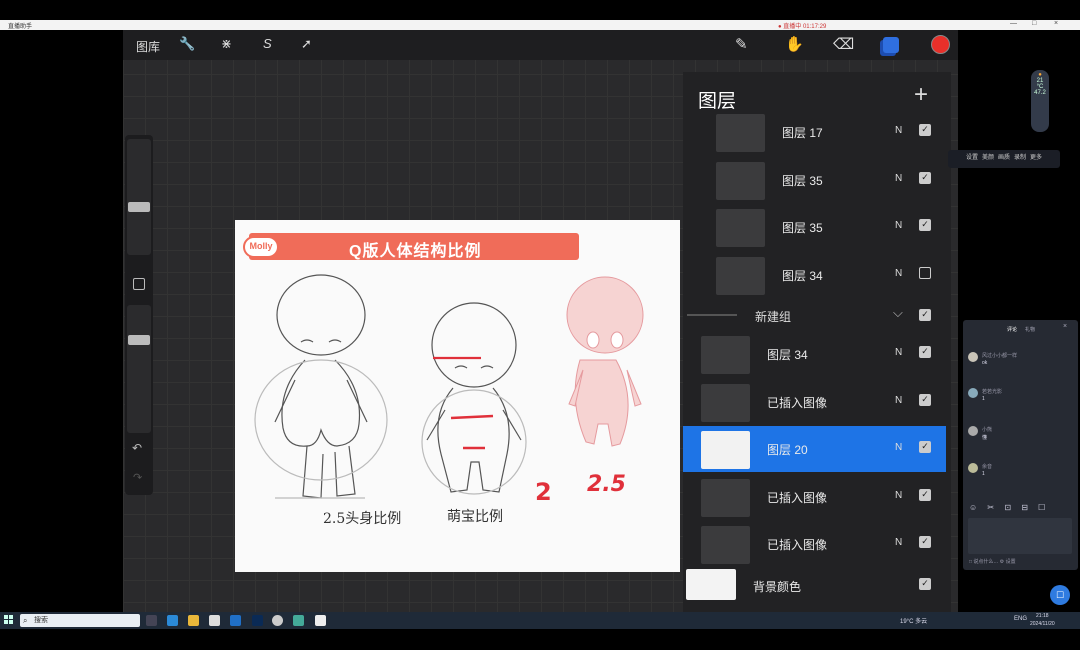 This screenshot has width=1080, height=650. What do you see at coordinates (605, 361) in the screenshot?
I see `chibi-figure-right` at bounding box center [605, 361].